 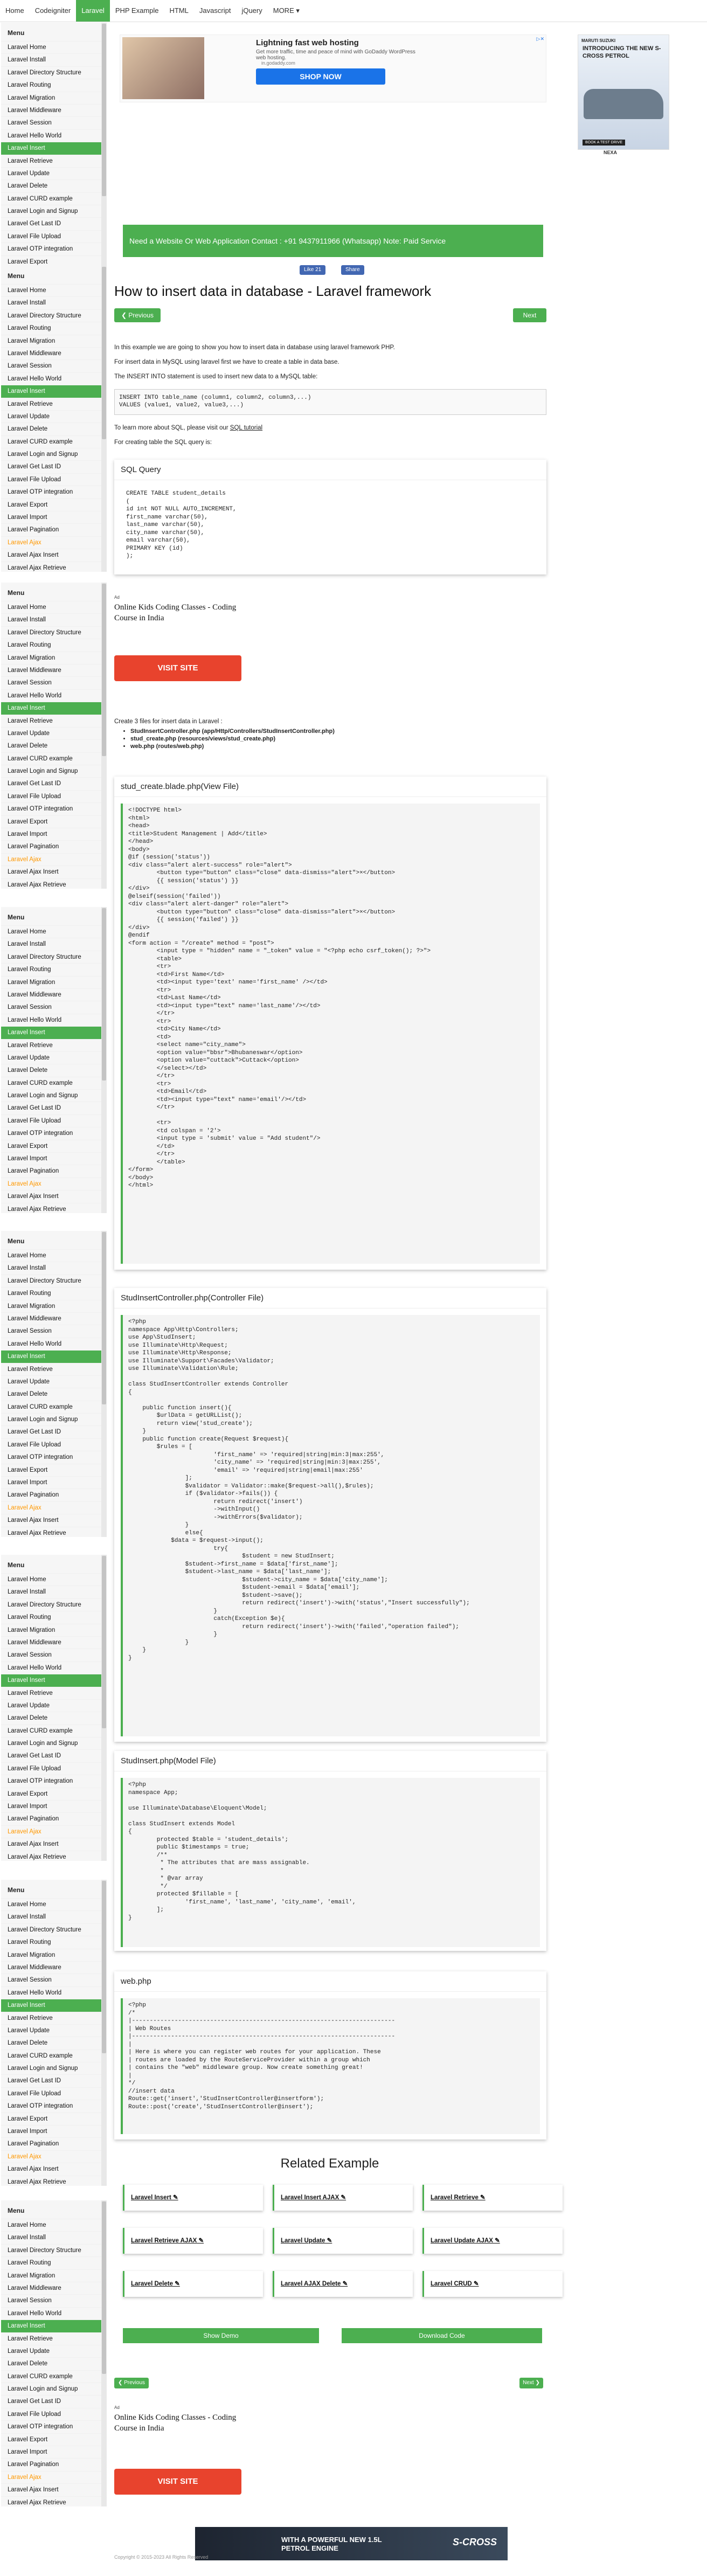 What do you see at coordinates (492, 2241) in the screenshot?
I see `related-link: Laravel Update AJAX ✎` at bounding box center [492, 2241].